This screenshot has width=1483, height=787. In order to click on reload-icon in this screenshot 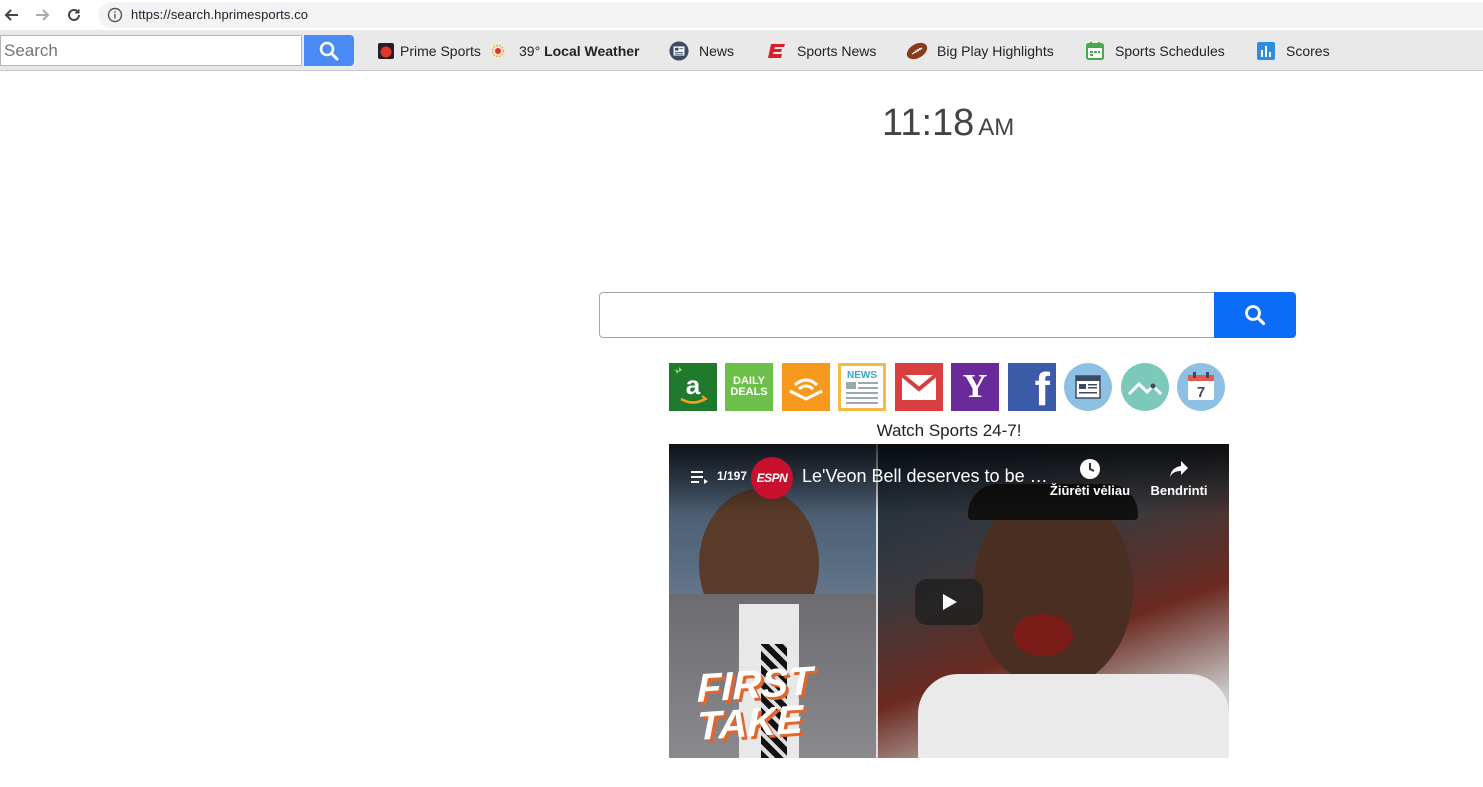, I will do `click(74, 14)`.